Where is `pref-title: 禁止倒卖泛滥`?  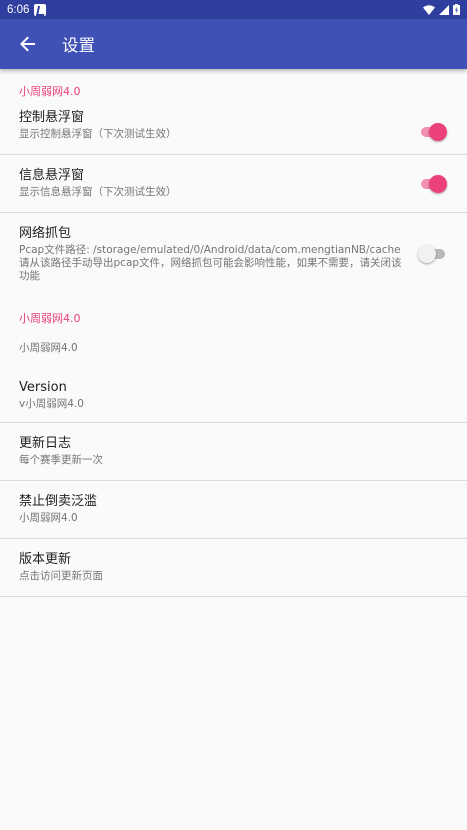
pref-title: 禁止倒卖泛滥 is located at coordinates (58, 501).